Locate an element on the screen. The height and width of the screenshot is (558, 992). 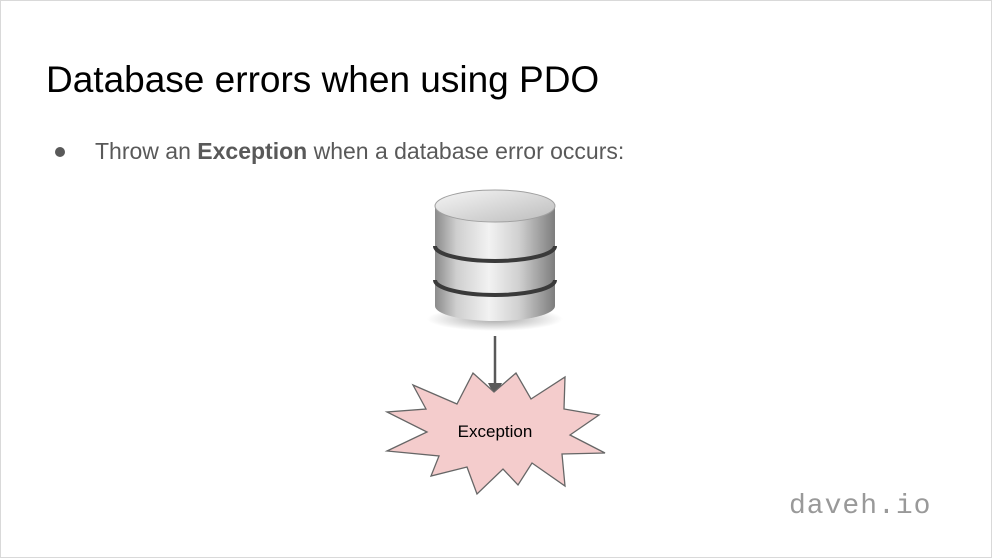
diagram: Exception is located at coordinates (495, 342).